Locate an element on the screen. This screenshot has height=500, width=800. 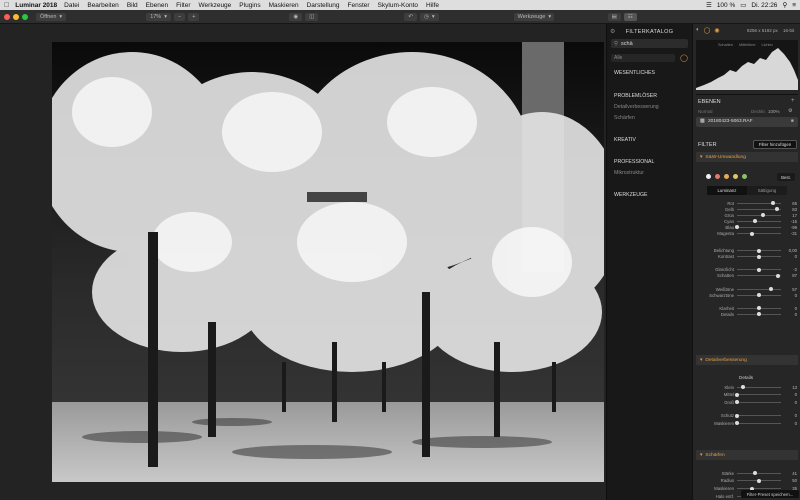
slider-value: 13 is located at coordinates (789, 387).